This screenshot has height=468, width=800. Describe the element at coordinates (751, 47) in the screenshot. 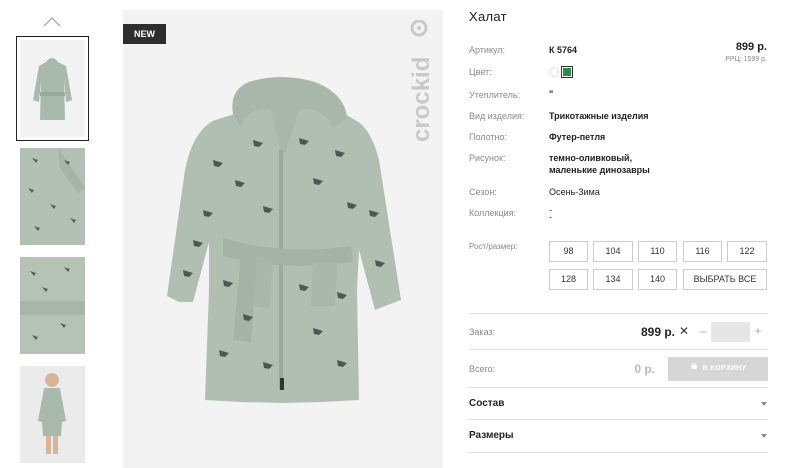

I see `product-price: 899 р.` at that location.